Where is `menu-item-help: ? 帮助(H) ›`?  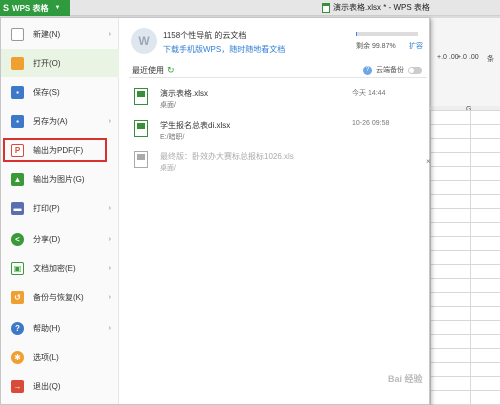 menu-item-help: ? 帮助(H) › is located at coordinates (60, 328).